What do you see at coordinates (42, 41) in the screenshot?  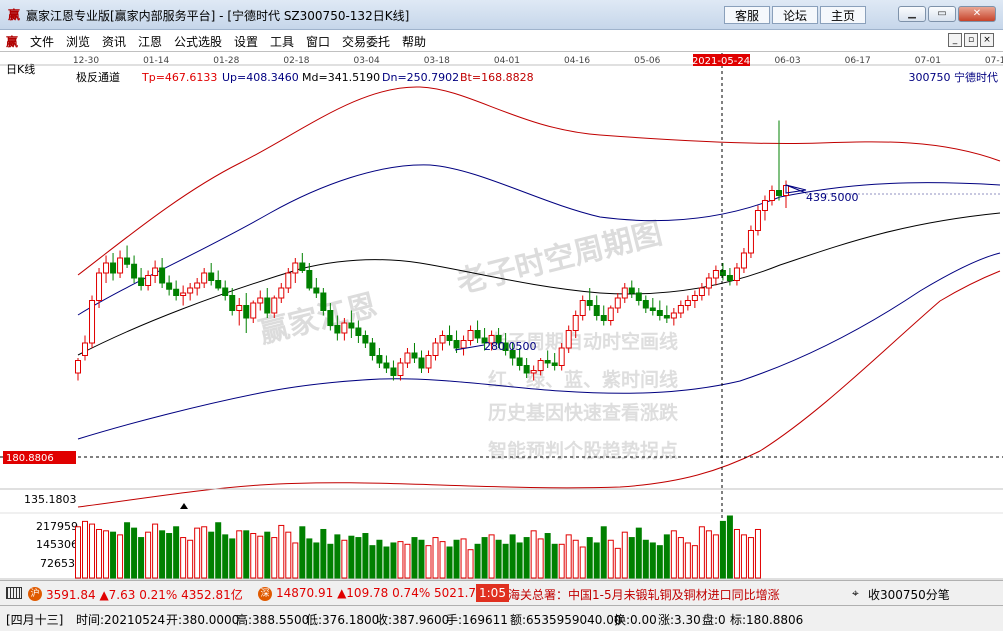 I see `menu-file: 文件` at bounding box center [42, 41].